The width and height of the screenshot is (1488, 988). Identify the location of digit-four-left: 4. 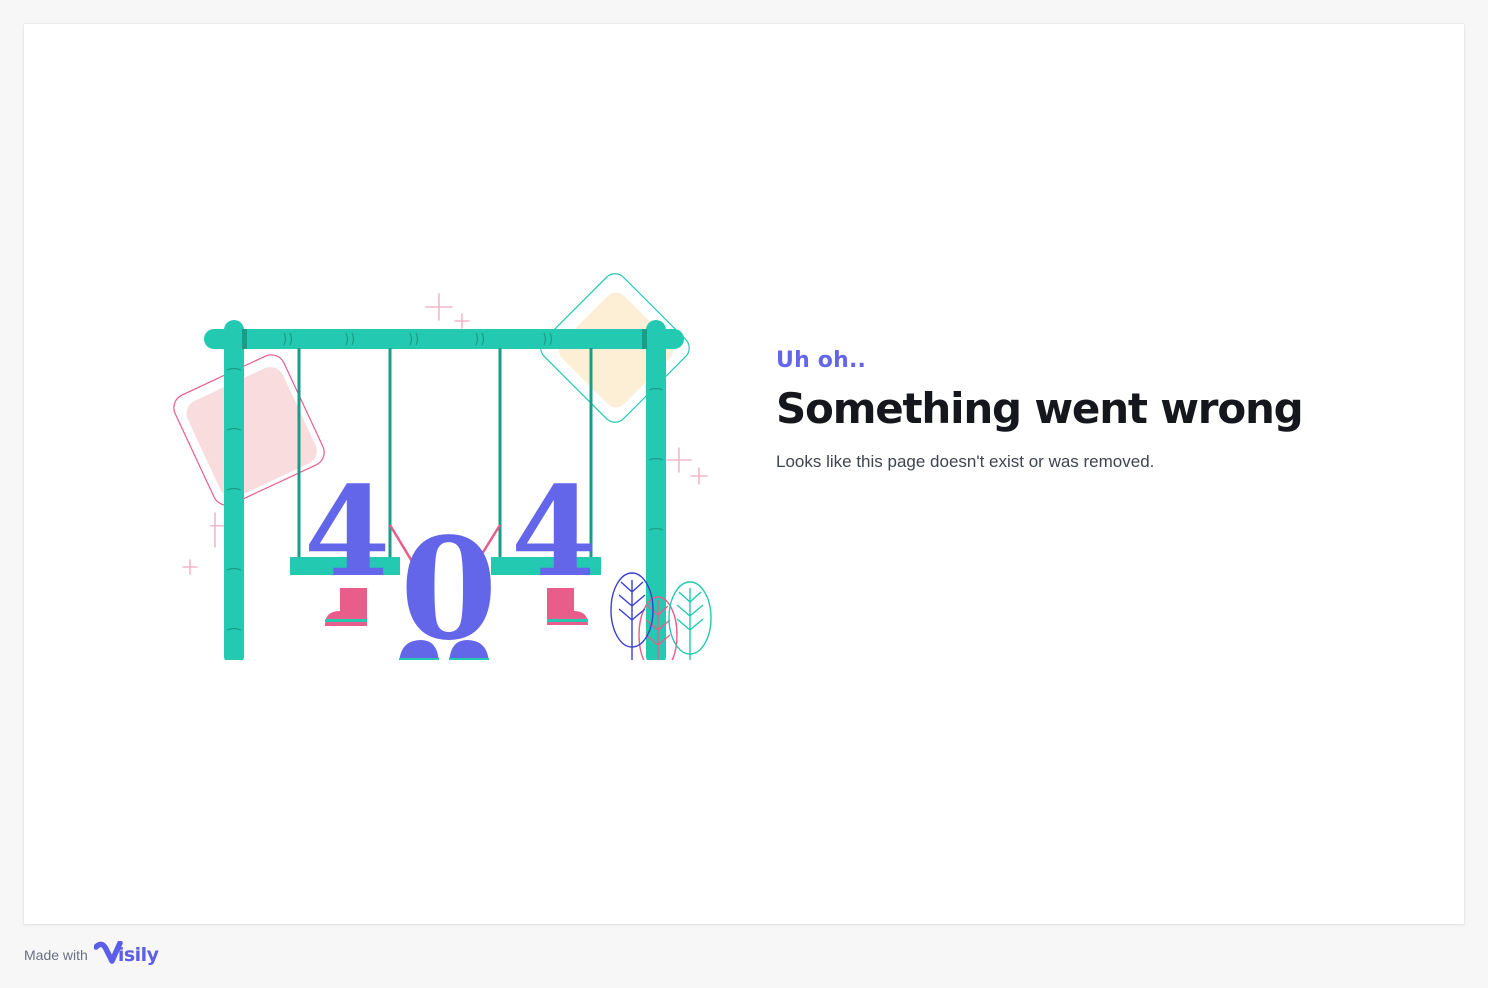
(347, 532).